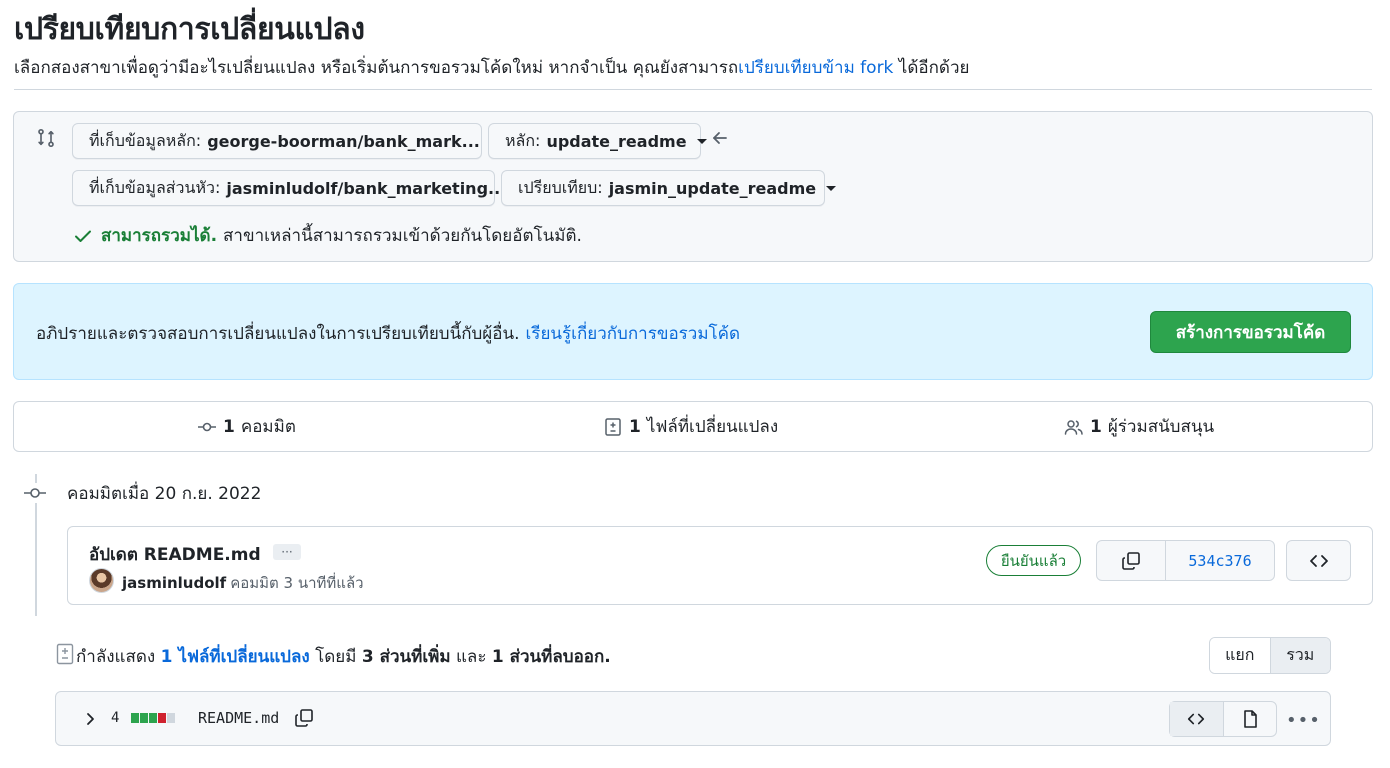 This screenshot has height=768, width=1390. Describe the element at coordinates (1096, 426) in the screenshot. I see `contributors-count: 1` at that location.